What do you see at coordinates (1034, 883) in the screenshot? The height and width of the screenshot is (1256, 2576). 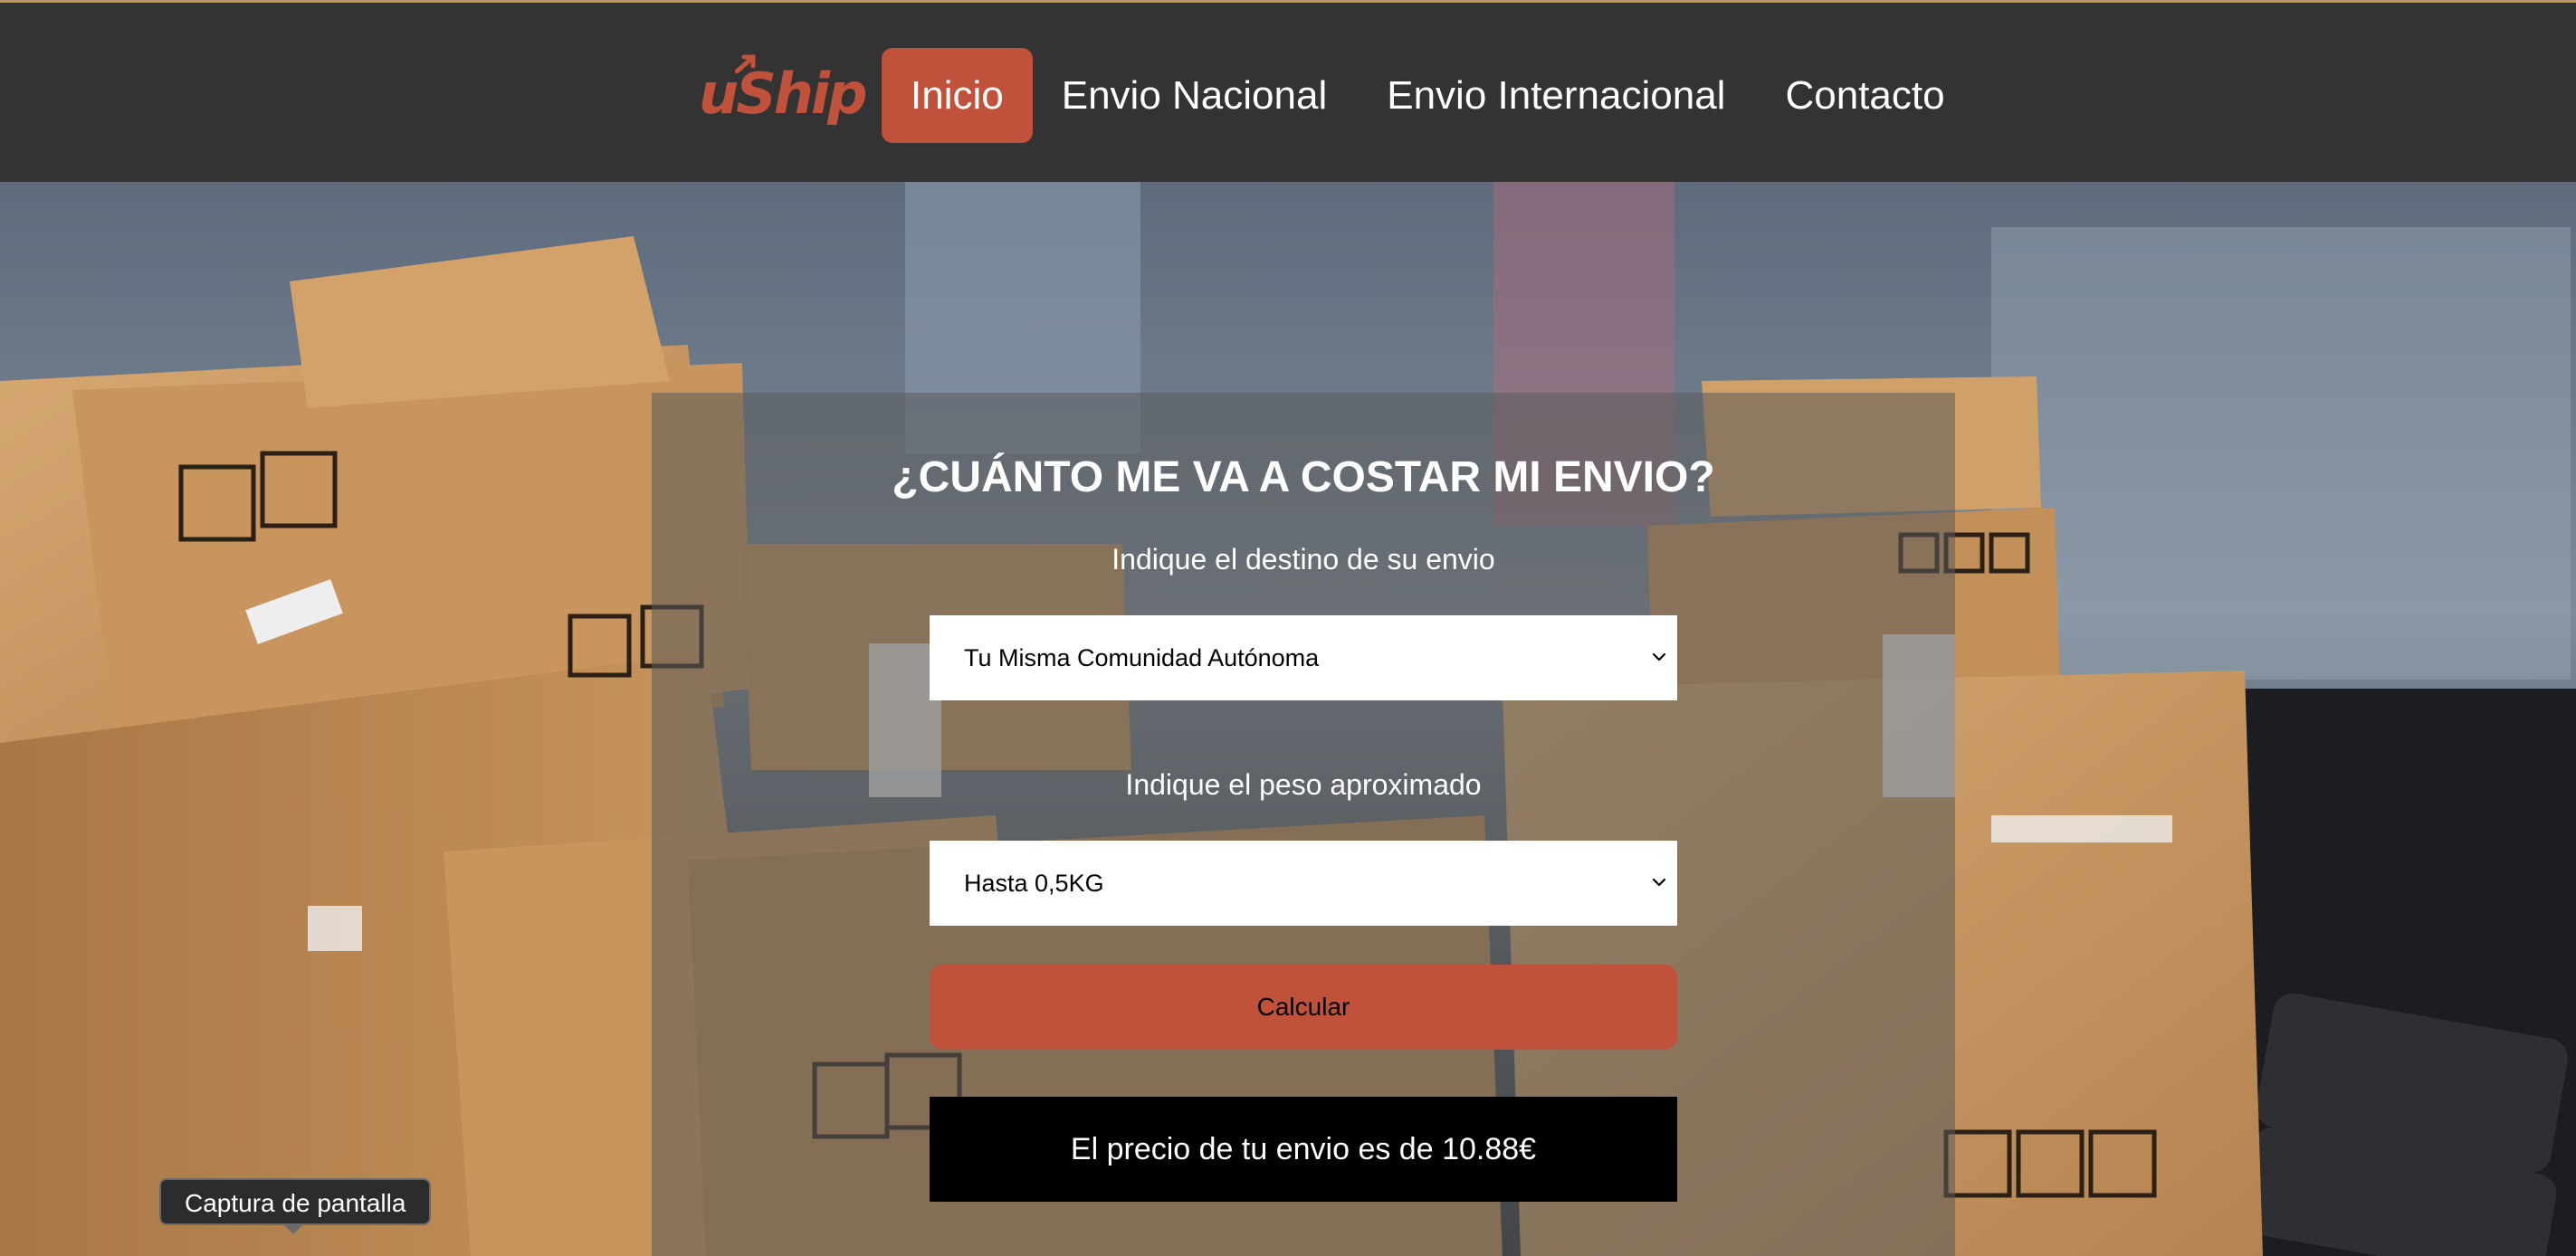 I see `weight-select-value: Hasta 0,5KG` at bounding box center [1034, 883].